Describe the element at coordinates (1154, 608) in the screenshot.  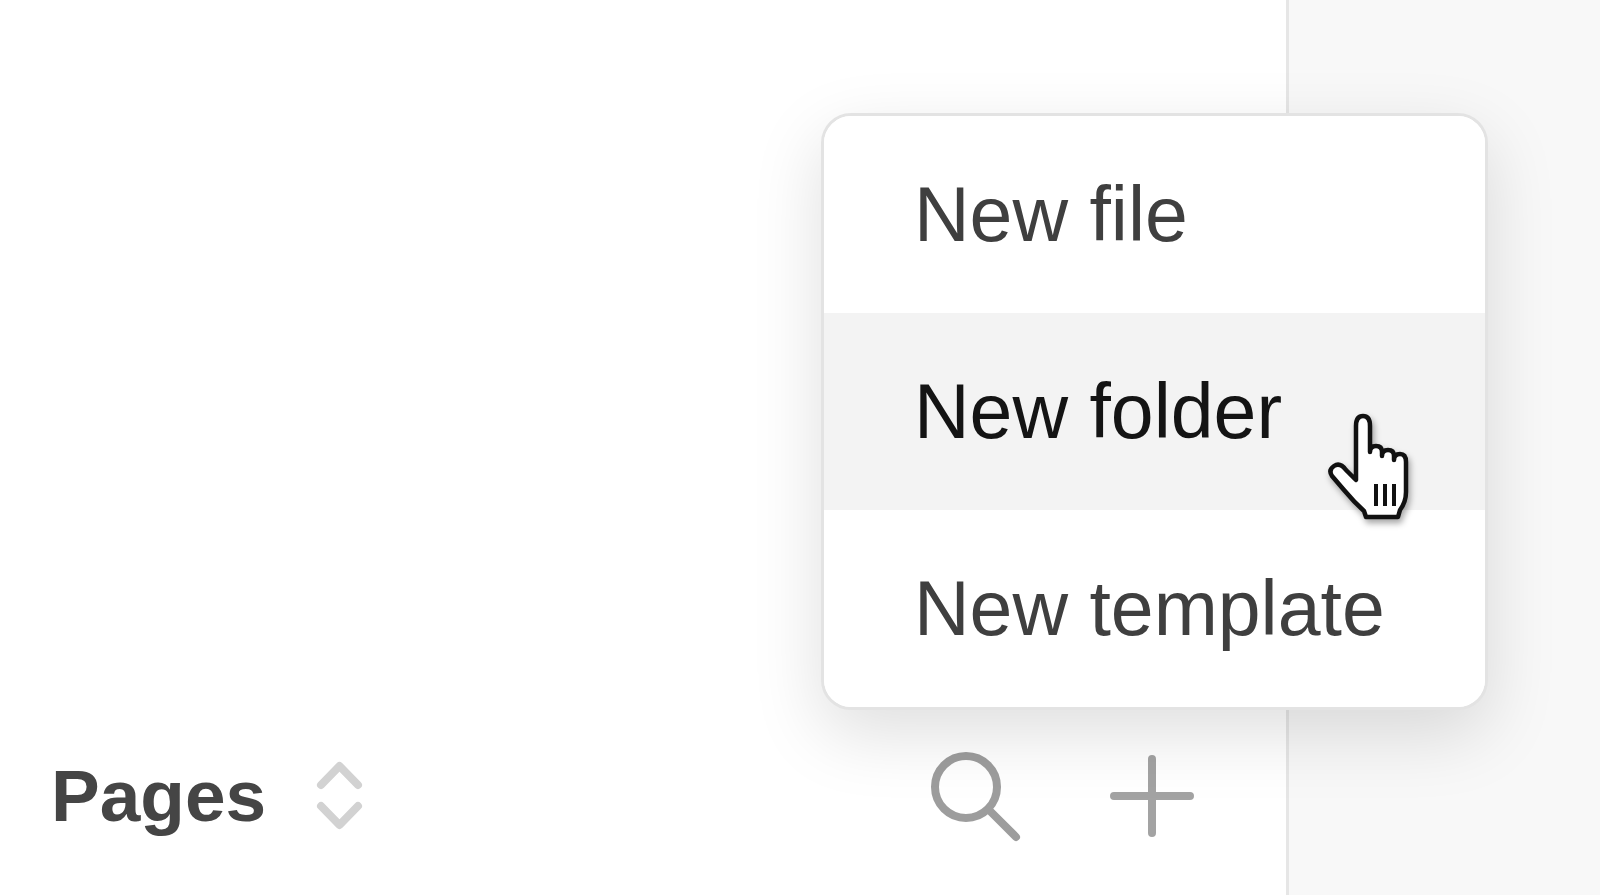
I see `menu-item: New template` at that location.